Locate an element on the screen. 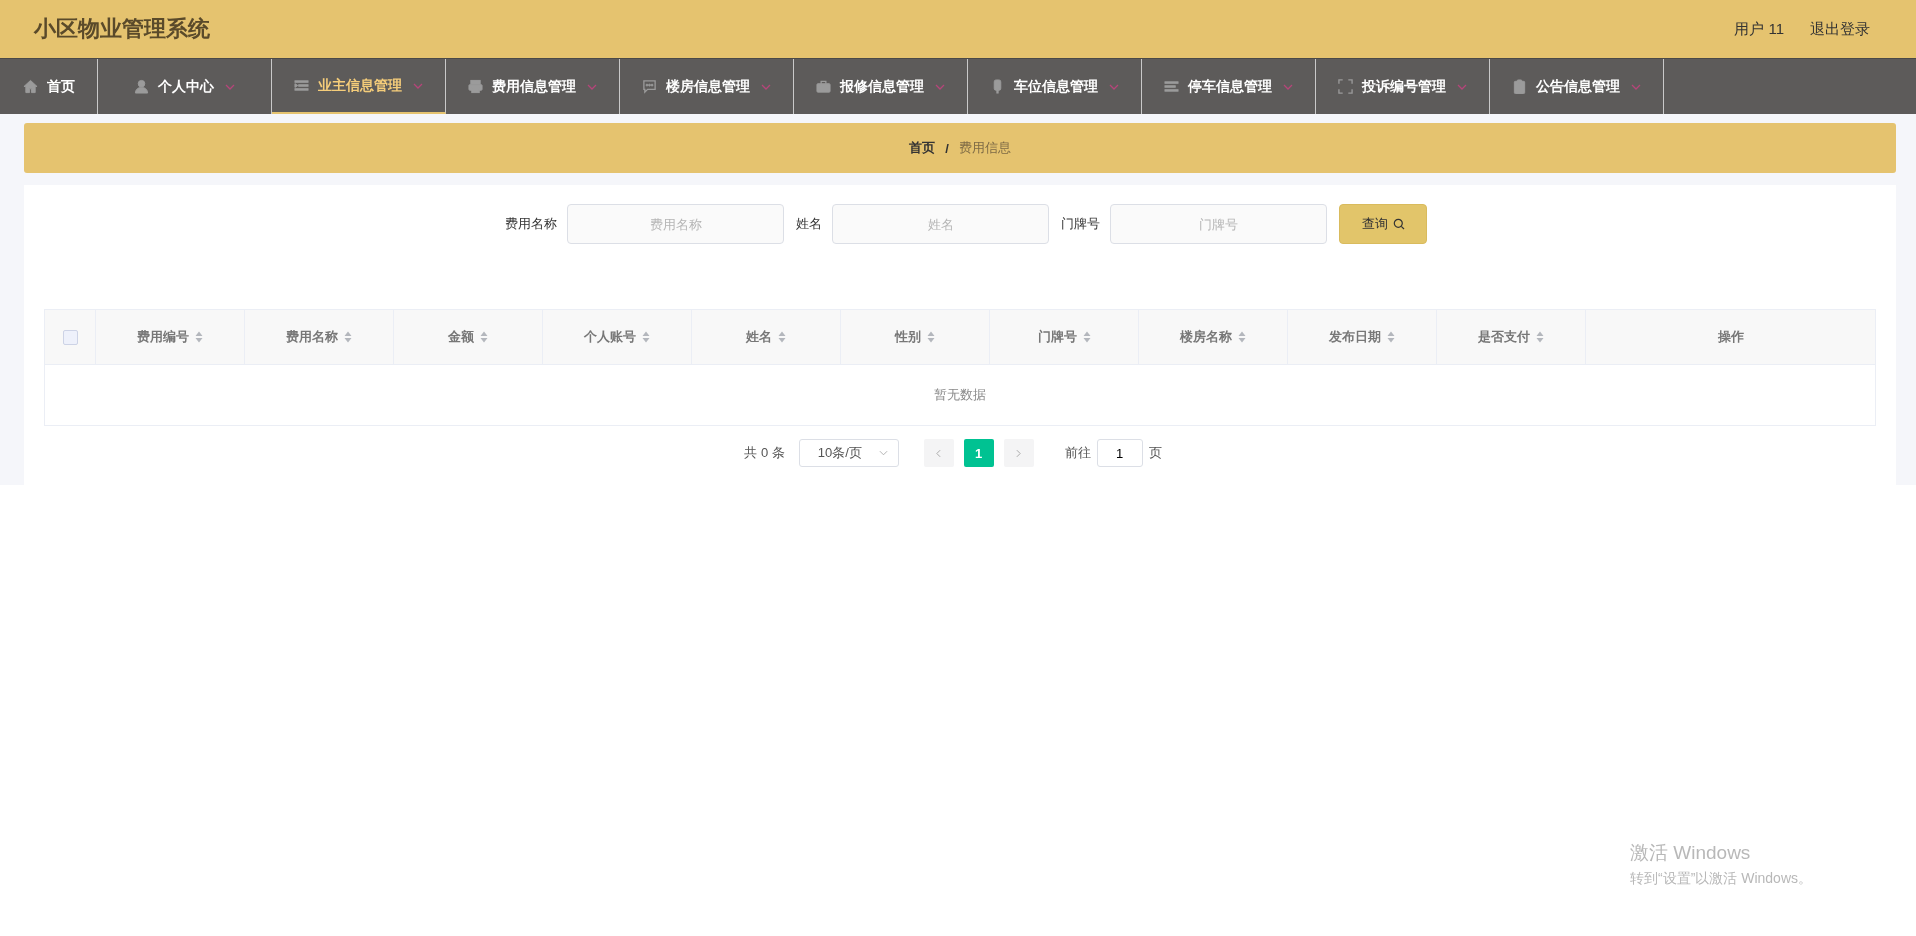 The width and height of the screenshot is (1916, 936). page-suffix: 页 is located at coordinates (1155, 453).